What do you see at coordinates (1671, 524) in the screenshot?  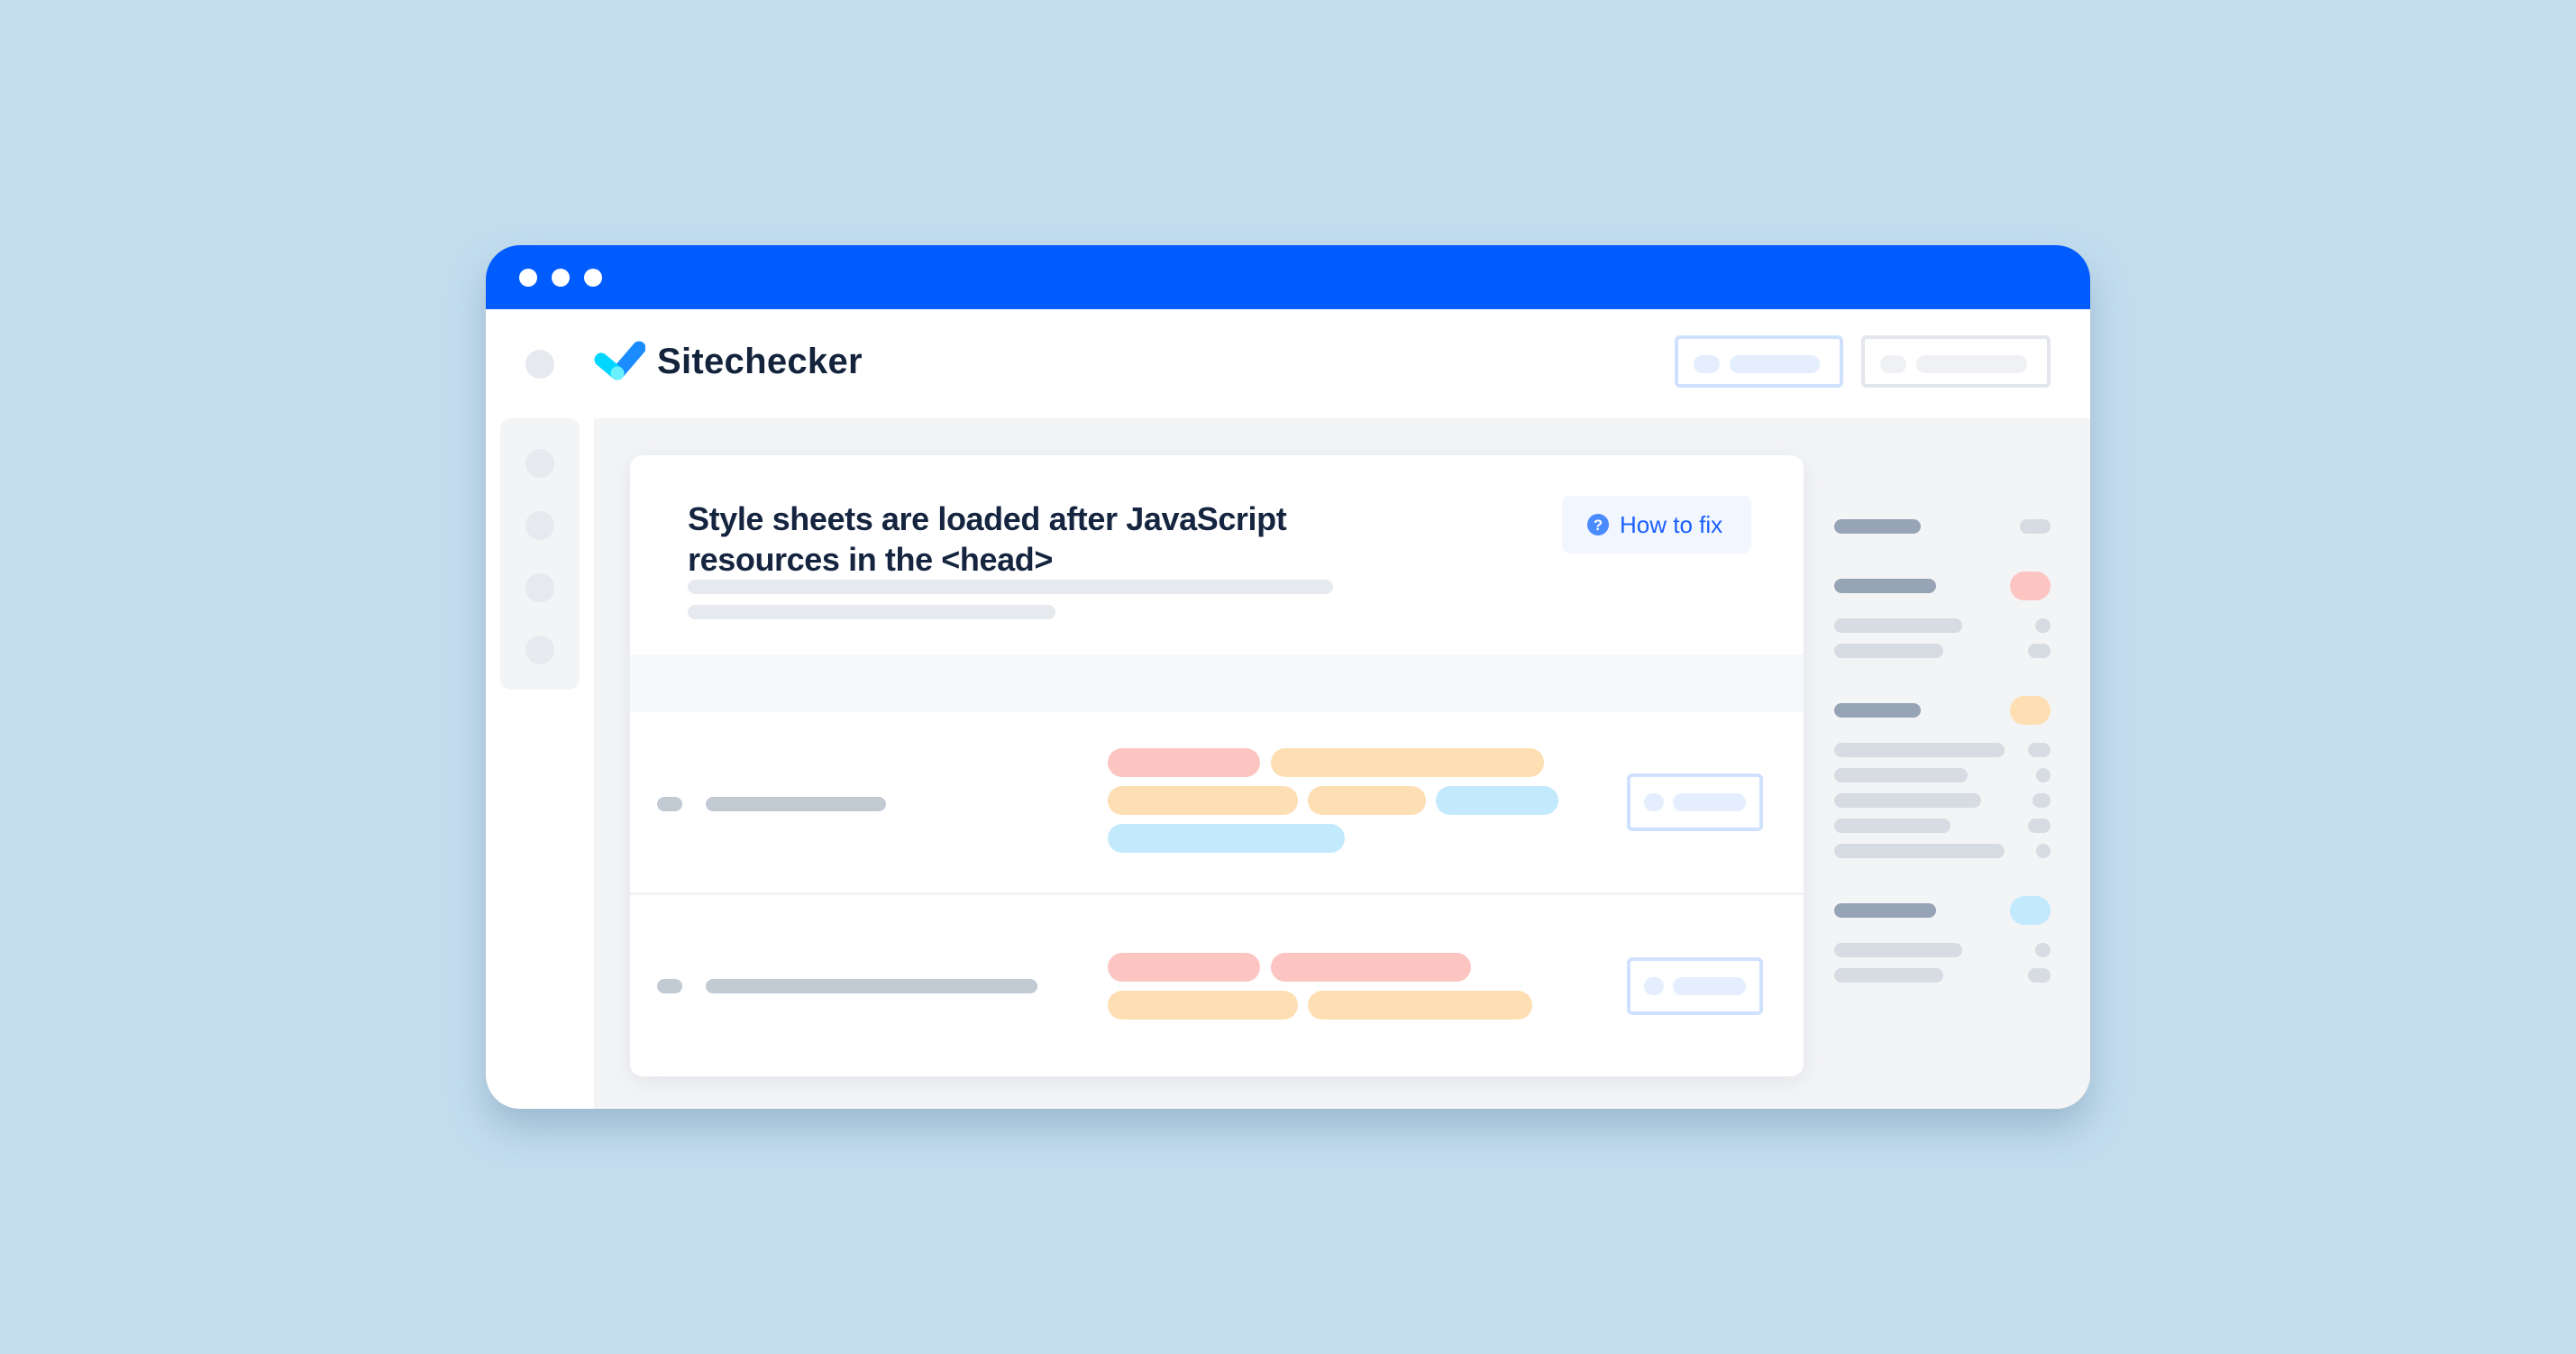 I see `how-to-fix-label: How to fix` at bounding box center [1671, 524].